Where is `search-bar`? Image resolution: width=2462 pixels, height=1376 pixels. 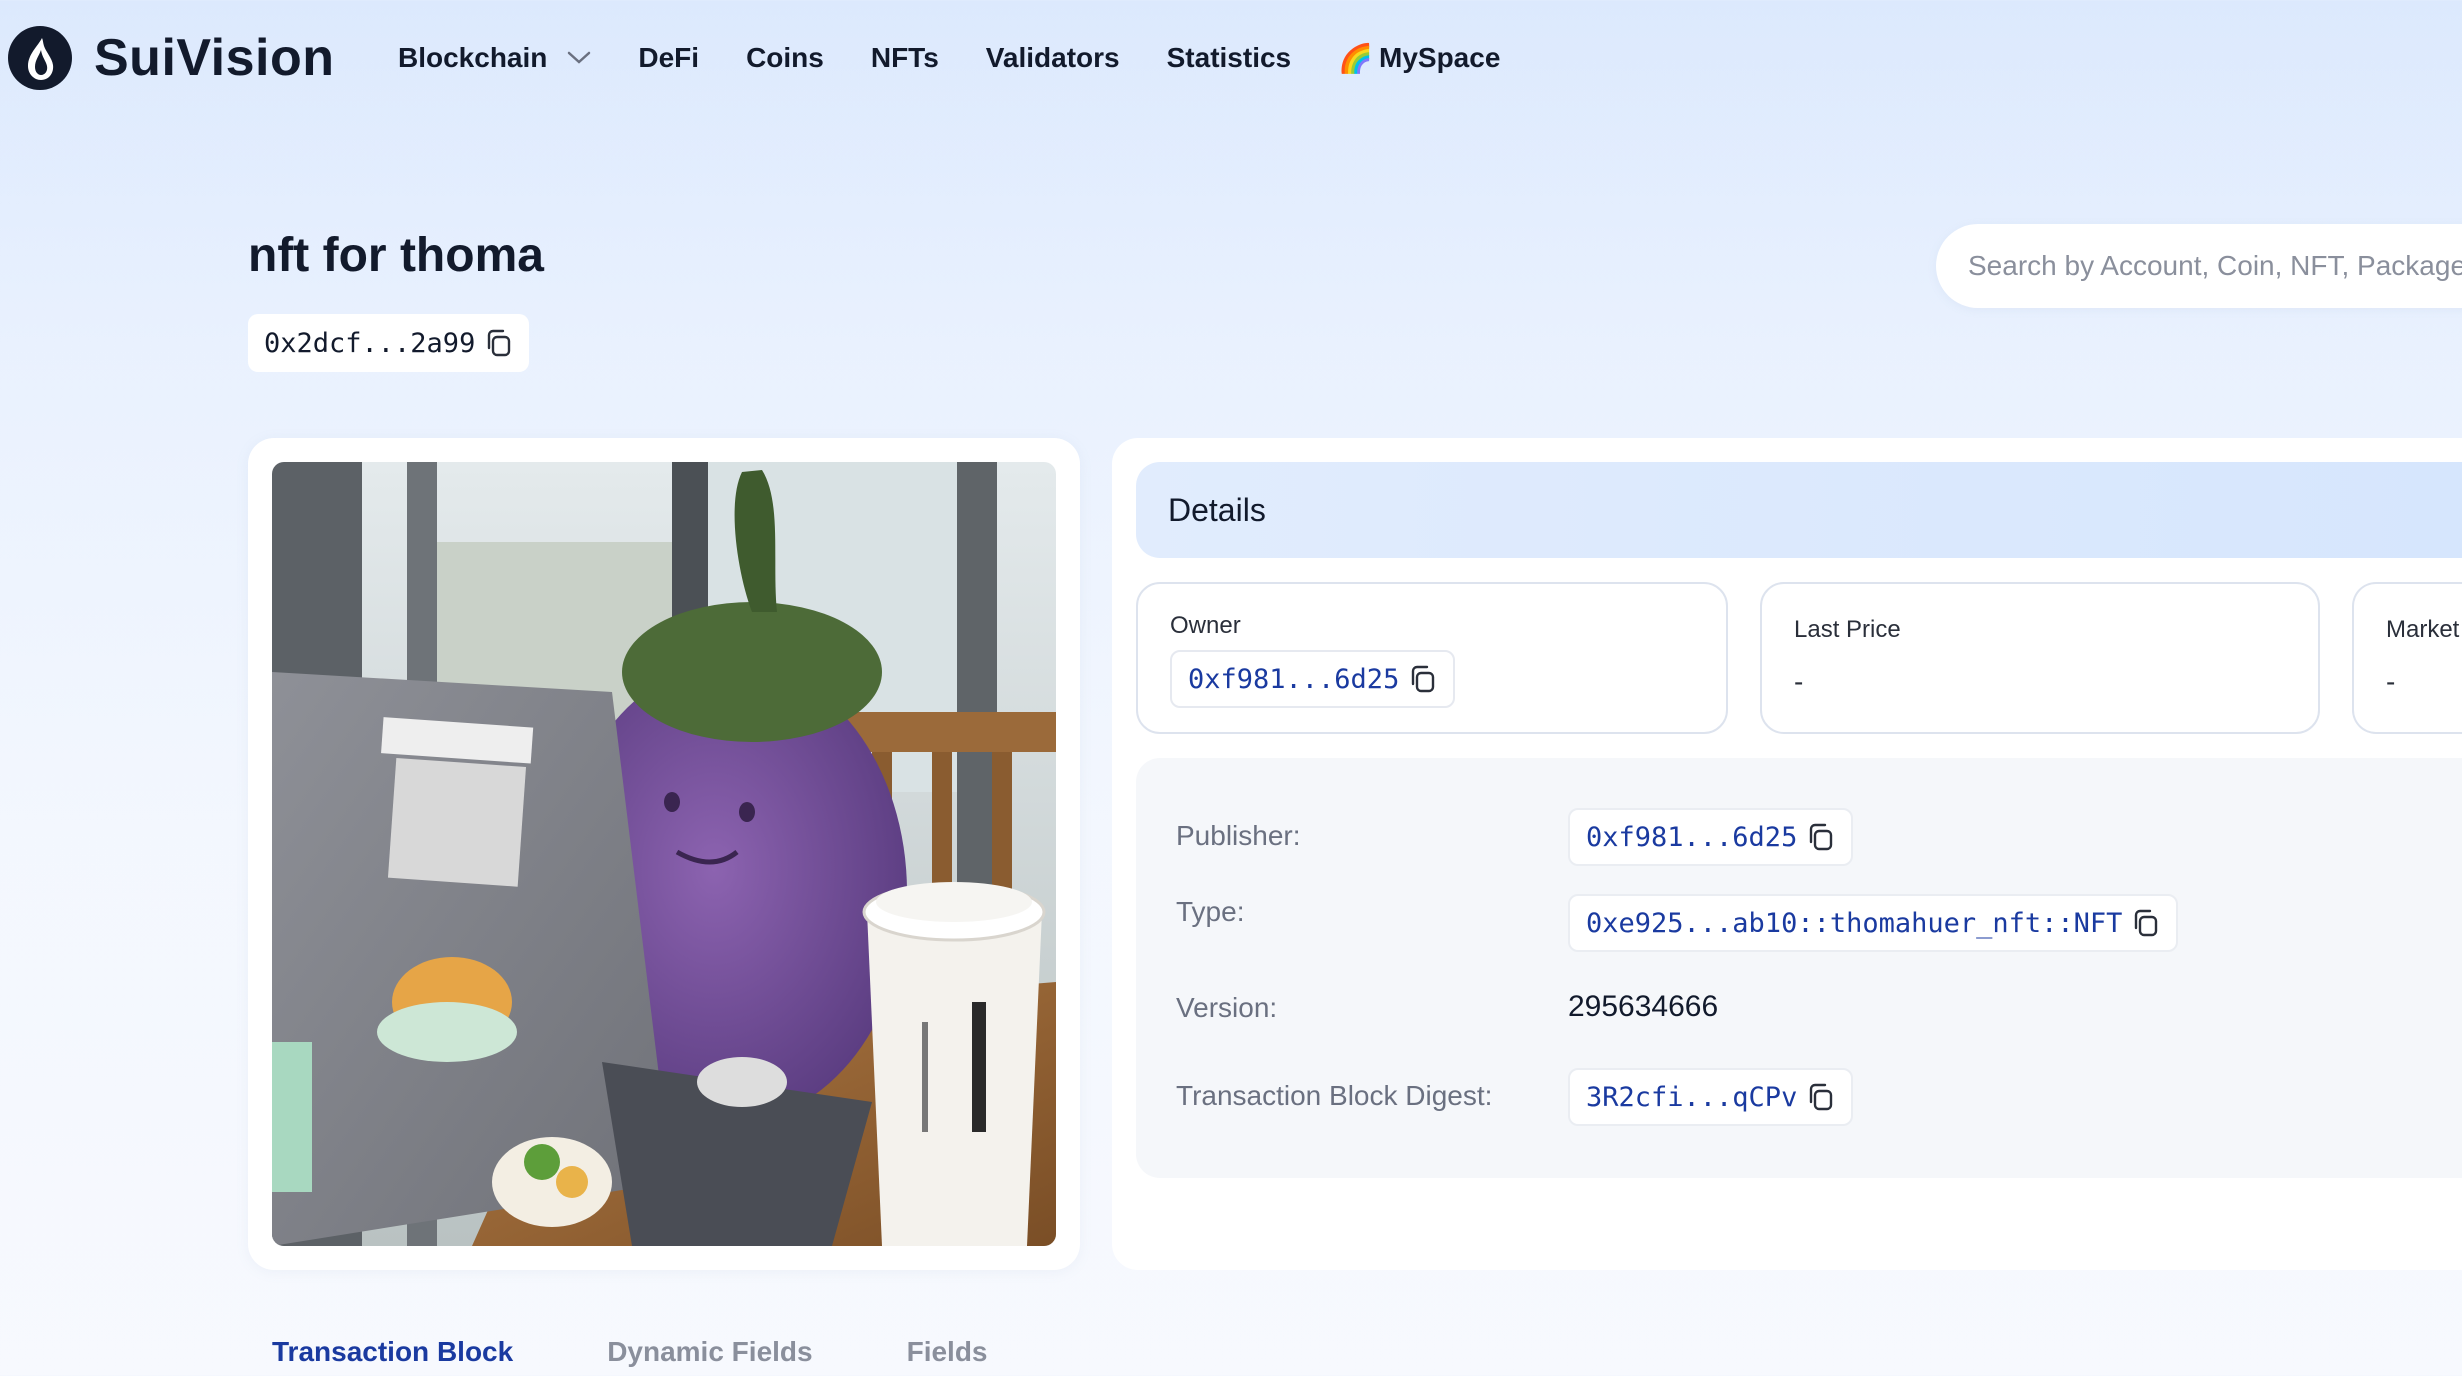 search-bar is located at coordinates (2199, 266).